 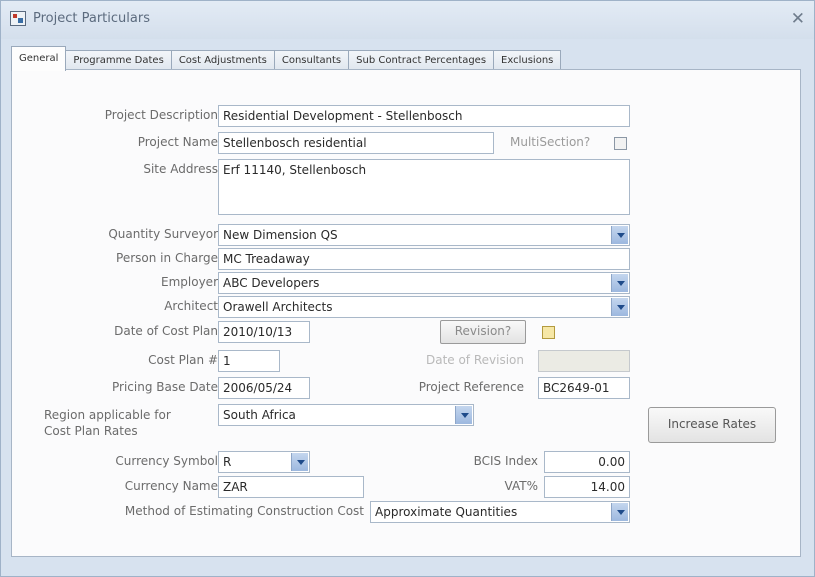 I want to click on site-address-label: Site Address, so click(x=180, y=169).